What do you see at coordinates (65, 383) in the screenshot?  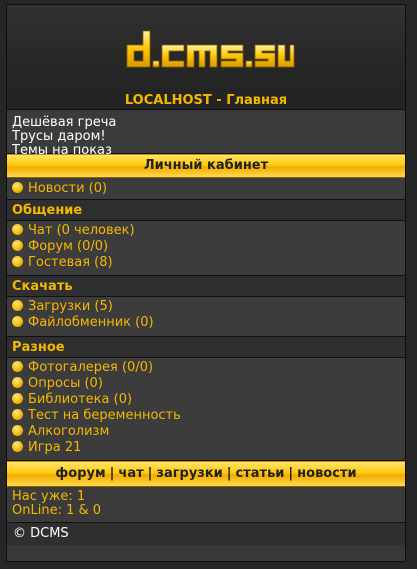 I see `menu-item-label: Опросы (0)` at bounding box center [65, 383].